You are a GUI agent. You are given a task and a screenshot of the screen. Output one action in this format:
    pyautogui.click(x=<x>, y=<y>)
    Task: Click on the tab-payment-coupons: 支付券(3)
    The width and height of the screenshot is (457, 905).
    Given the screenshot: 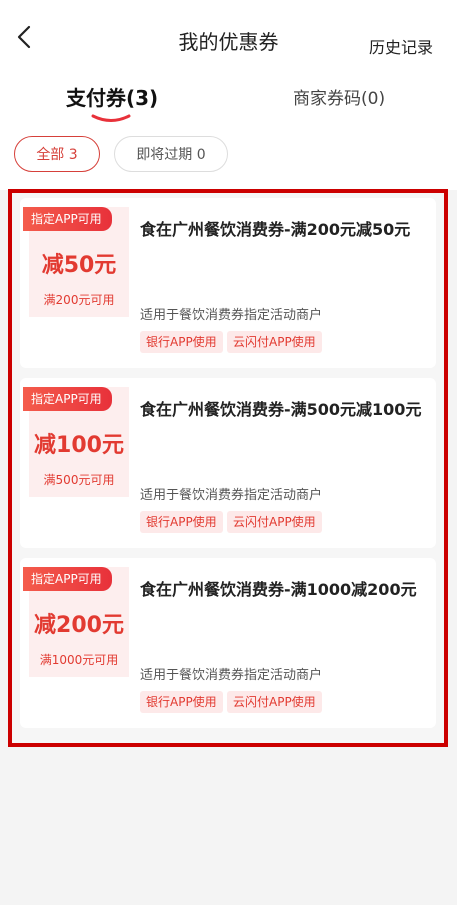 What is the action you would take?
    pyautogui.click(x=112, y=96)
    